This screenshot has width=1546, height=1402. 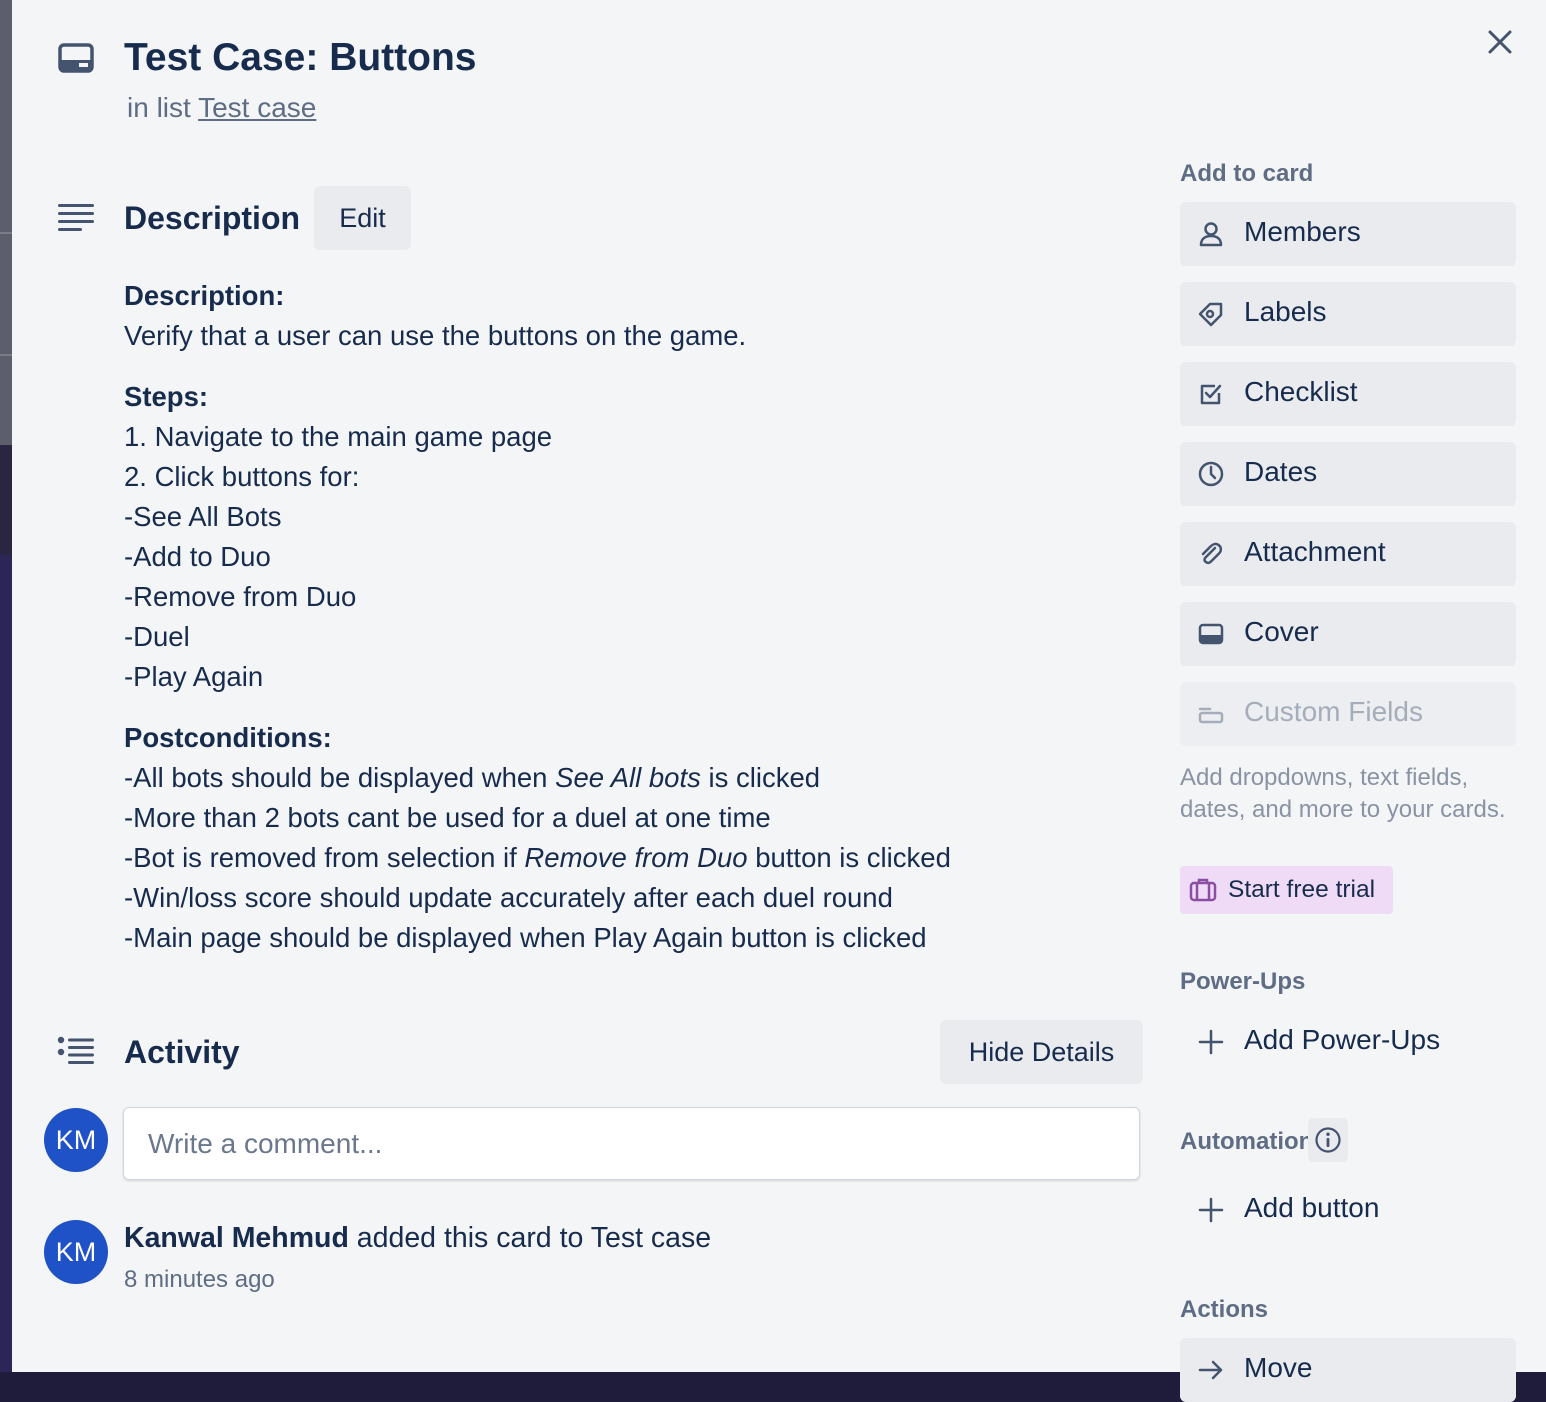 I want to click on start-free-trial-button: Start free trial, so click(x=1286, y=890).